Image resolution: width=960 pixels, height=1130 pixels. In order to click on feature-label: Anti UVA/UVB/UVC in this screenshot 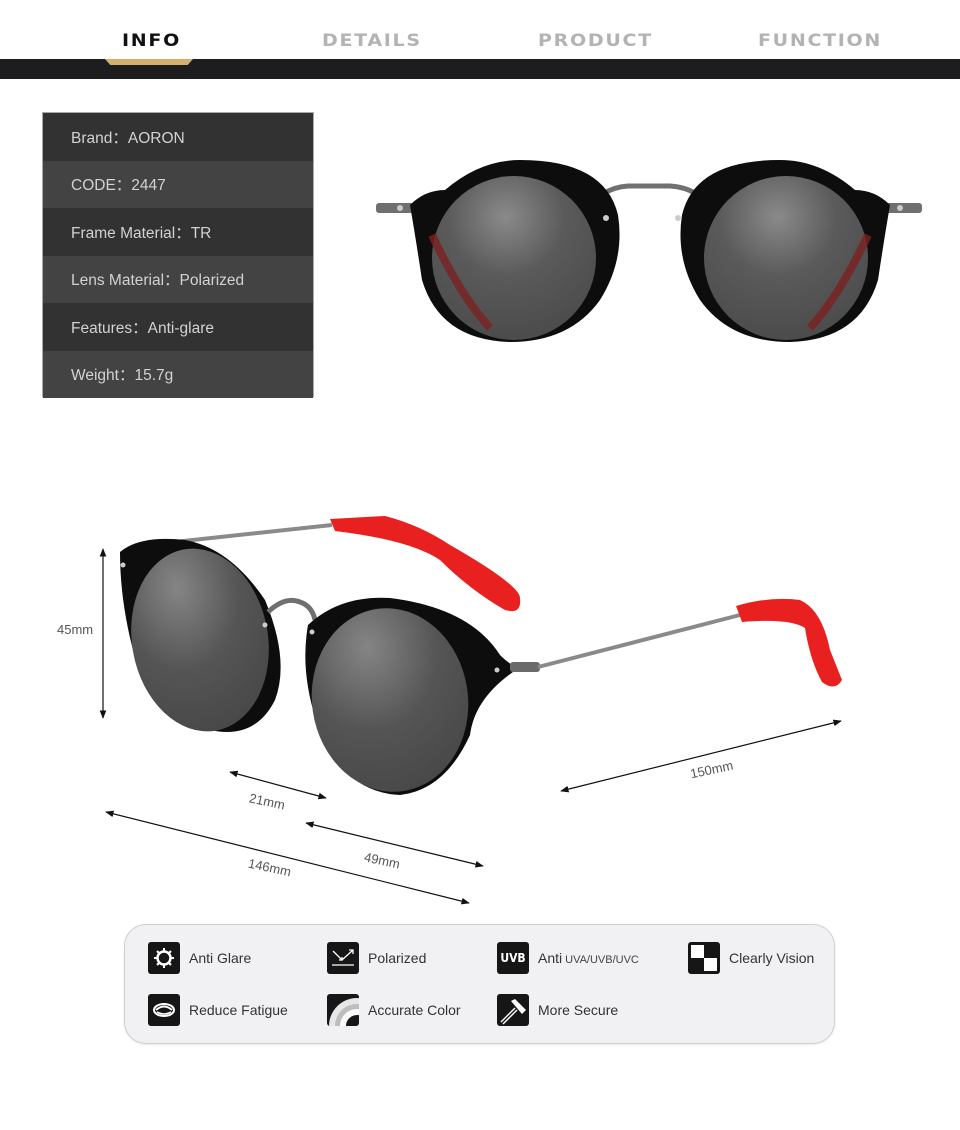, I will do `click(588, 958)`.